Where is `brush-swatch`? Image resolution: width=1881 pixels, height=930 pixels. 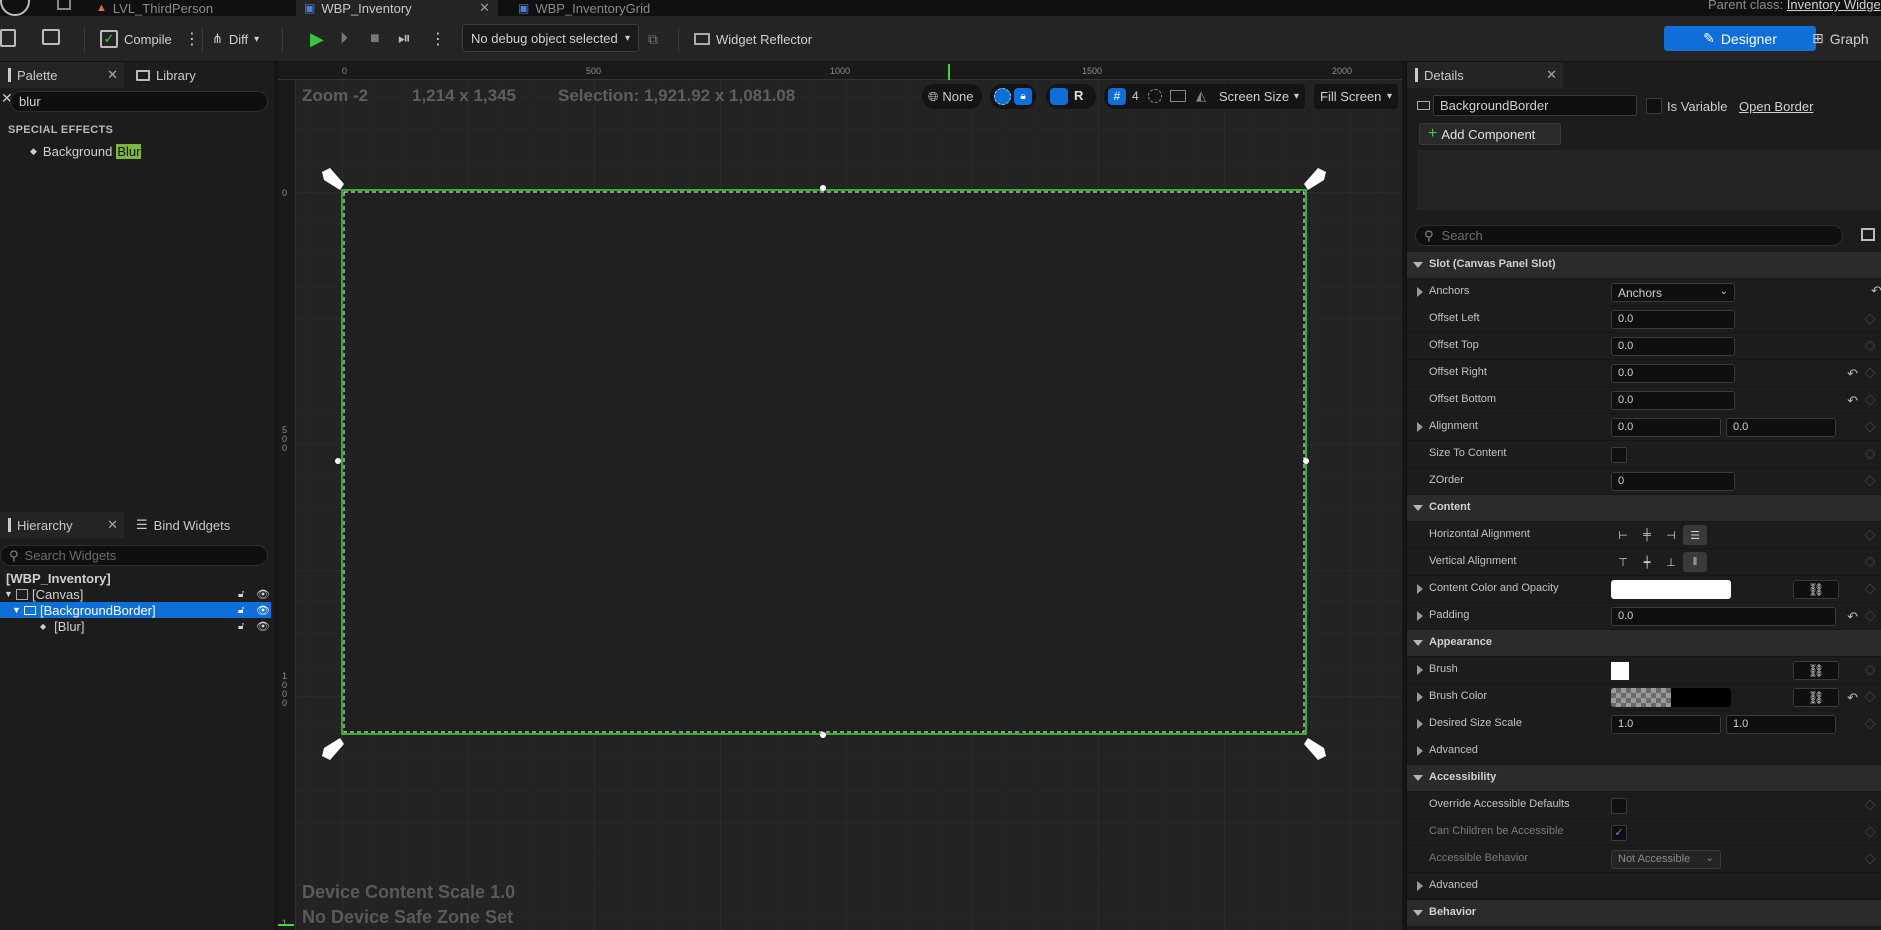 brush-swatch is located at coordinates (1620, 671).